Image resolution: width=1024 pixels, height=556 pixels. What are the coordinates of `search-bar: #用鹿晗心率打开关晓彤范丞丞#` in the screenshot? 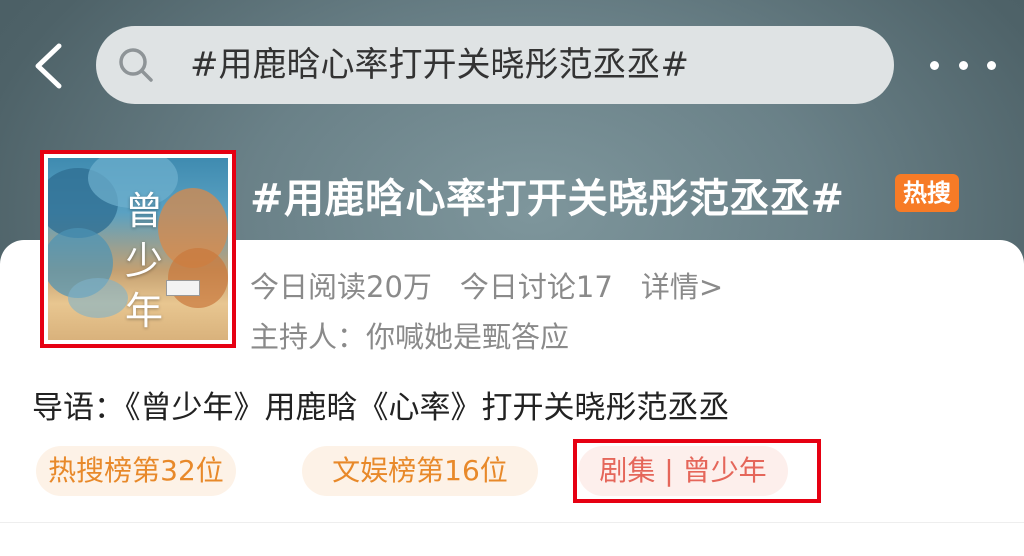 It's located at (495, 65).